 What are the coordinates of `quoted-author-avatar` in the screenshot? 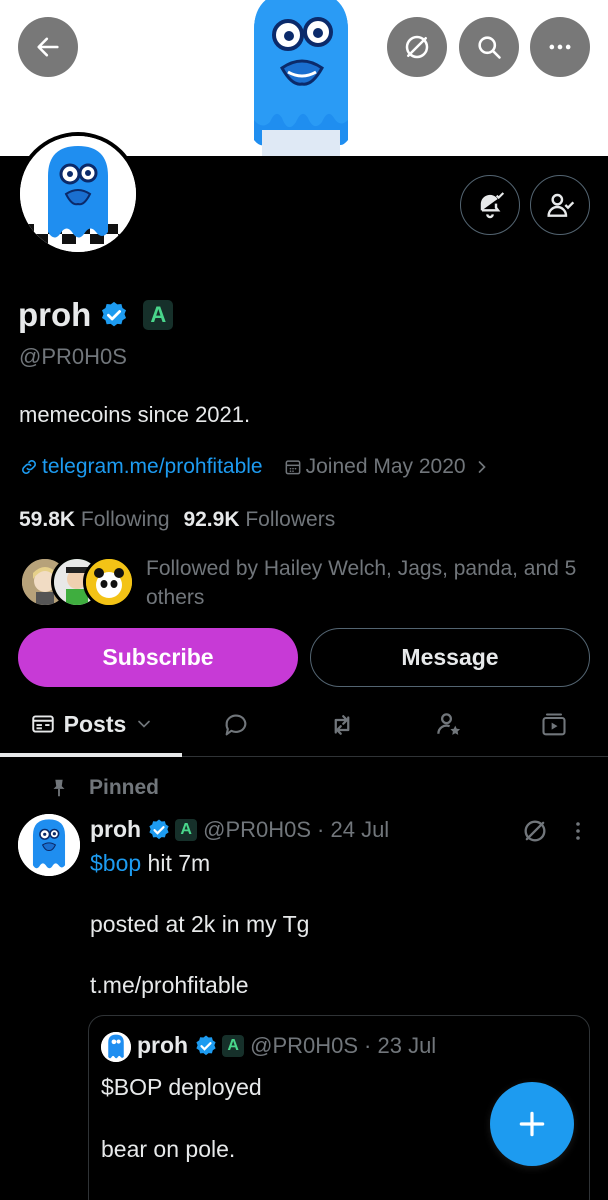 It's located at (116, 1047).